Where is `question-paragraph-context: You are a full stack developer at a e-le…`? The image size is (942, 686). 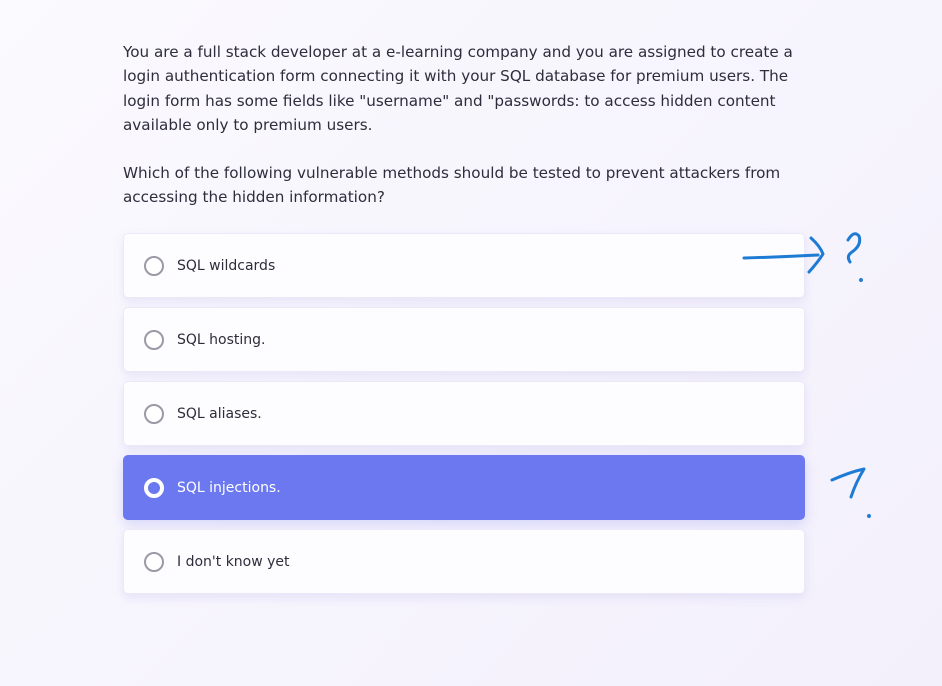 question-paragraph-context: You are a full stack developer at a e-le… is located at coordinates (458, 88).